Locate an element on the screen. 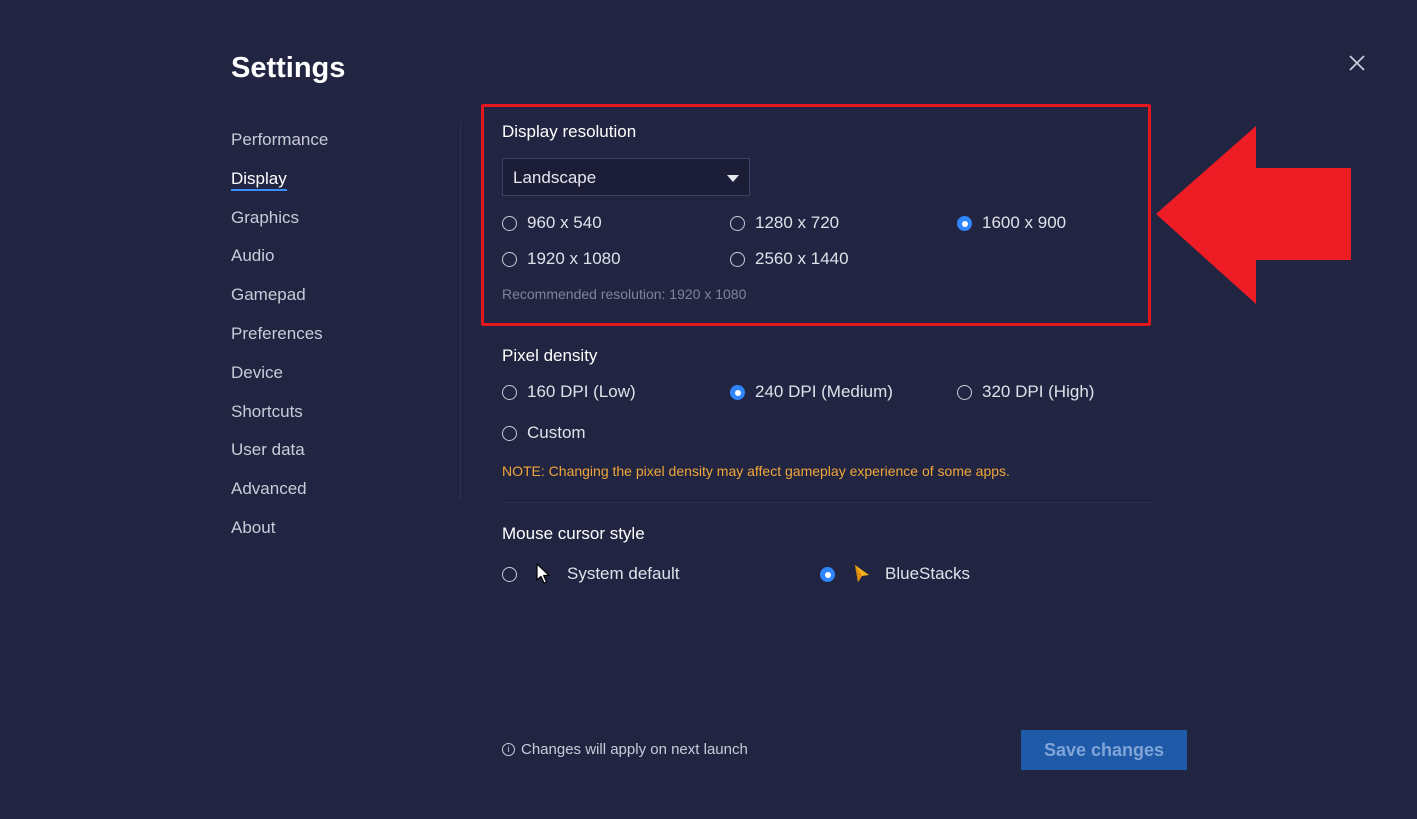  cursor-option-bluestacks: BlueStacks is located at coordinates (895, 574).